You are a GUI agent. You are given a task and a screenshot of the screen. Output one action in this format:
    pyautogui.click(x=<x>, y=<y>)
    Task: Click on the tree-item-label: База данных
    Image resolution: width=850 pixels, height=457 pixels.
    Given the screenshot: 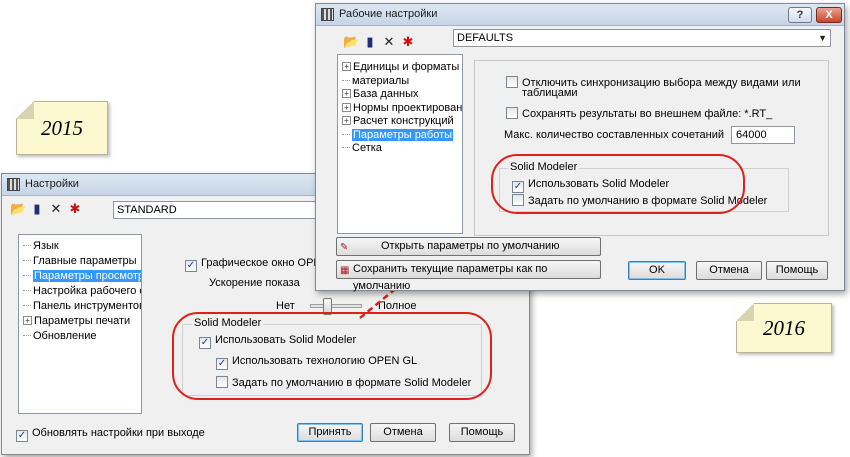 What is the action you would take?
    pyautogui.click(x=386, y=94)
    